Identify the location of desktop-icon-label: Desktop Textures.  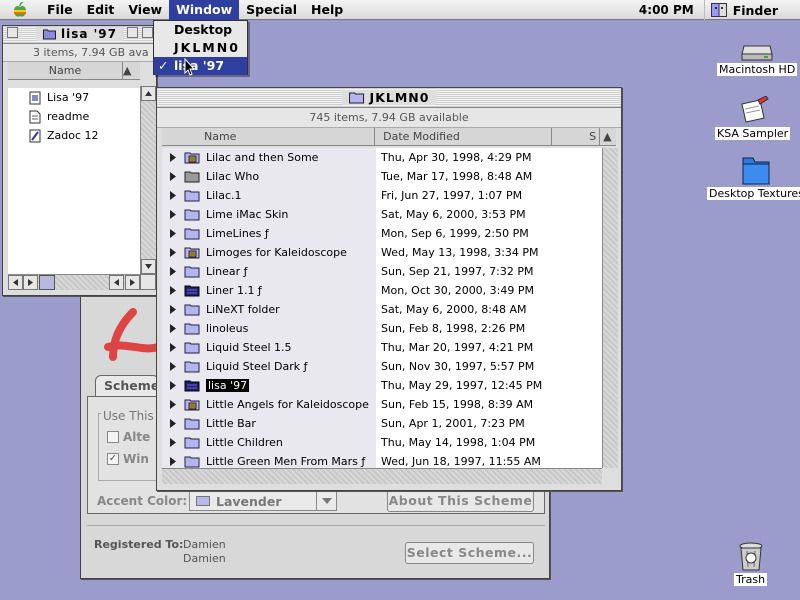
(753, 193).